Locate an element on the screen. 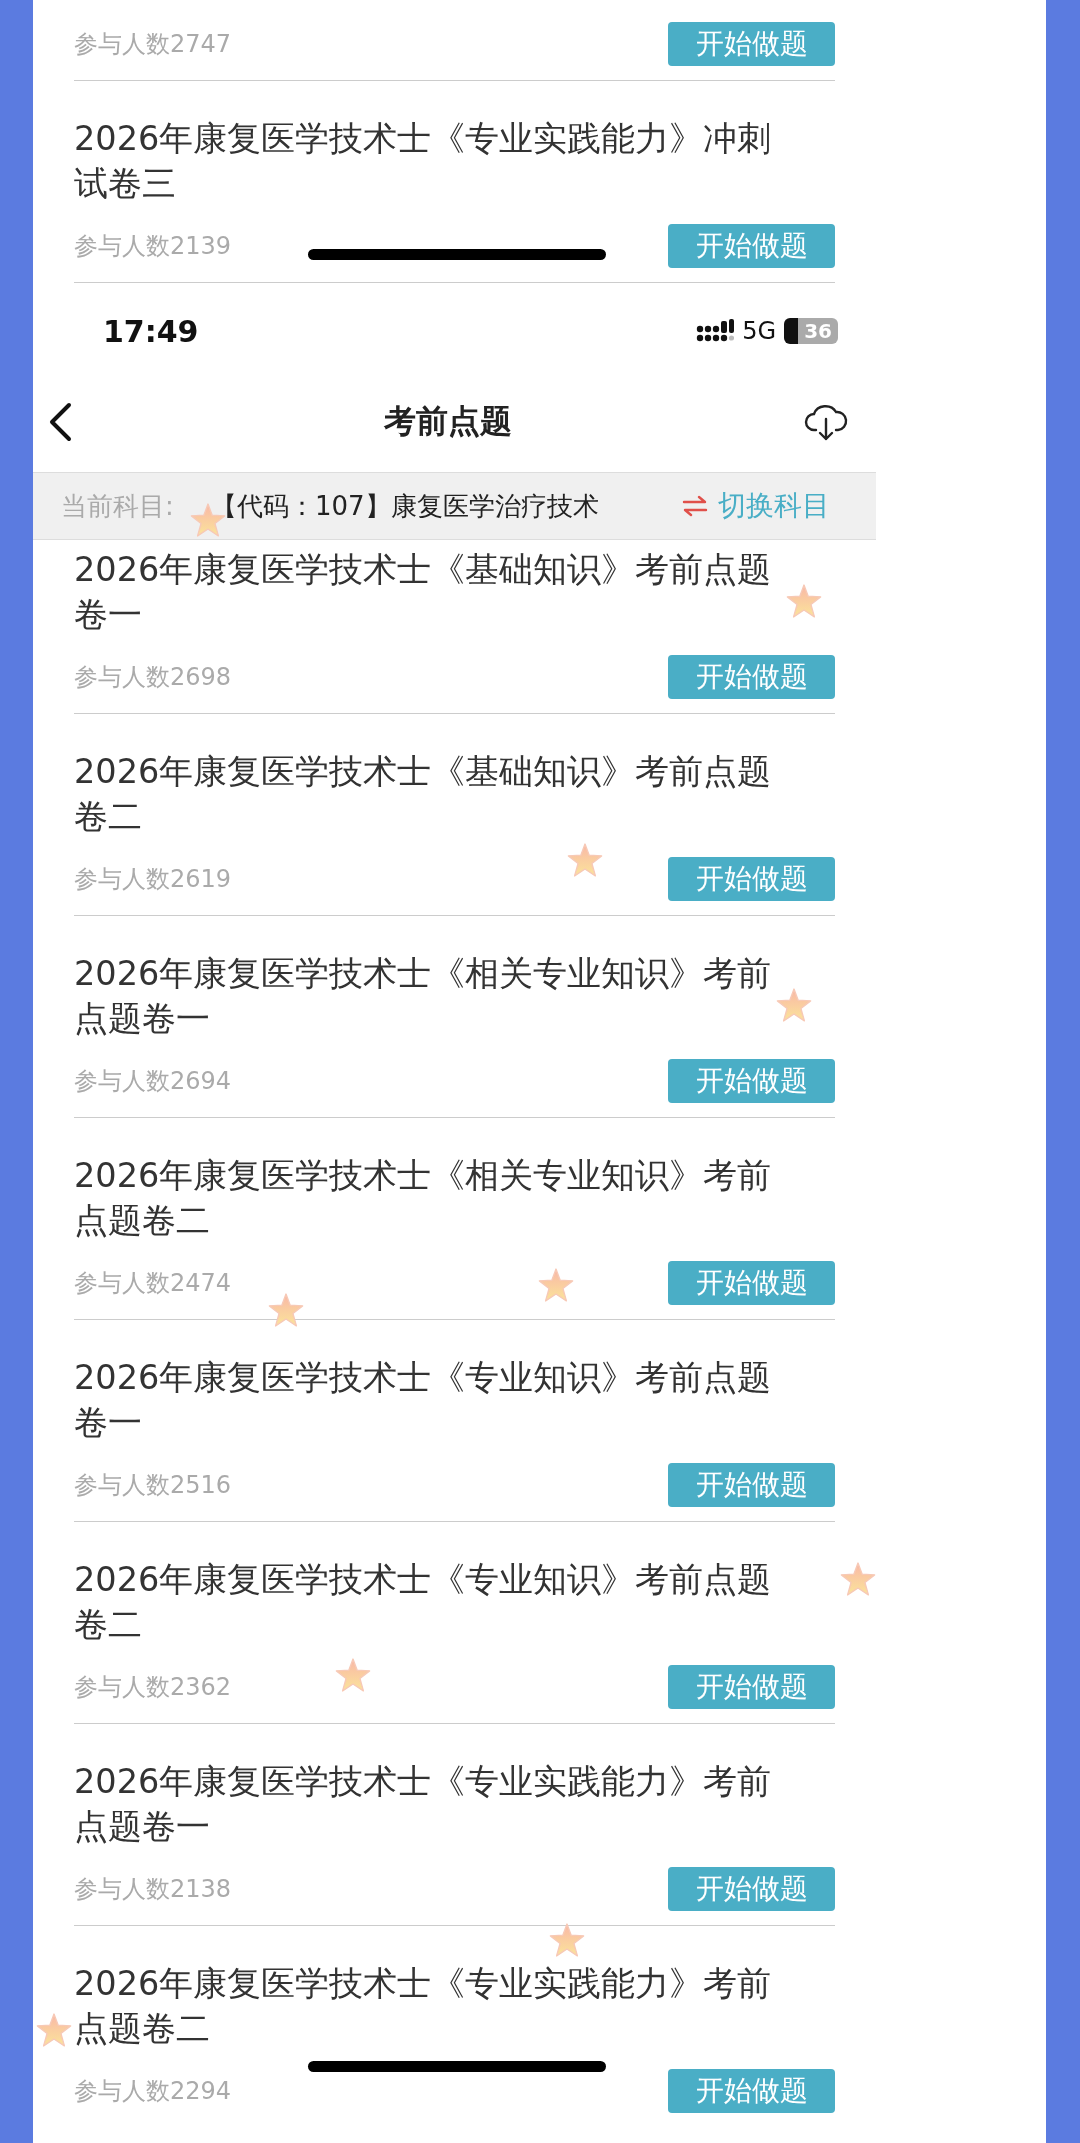  status-time: 17:49 is located at coordinates (151, 331).